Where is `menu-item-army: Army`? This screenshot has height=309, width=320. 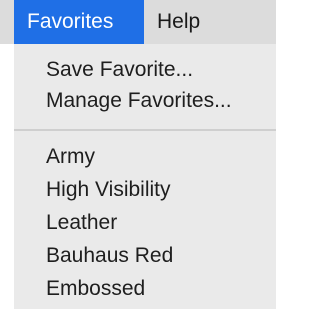 menu-item-army: Army is located at coordinates (145, 157).